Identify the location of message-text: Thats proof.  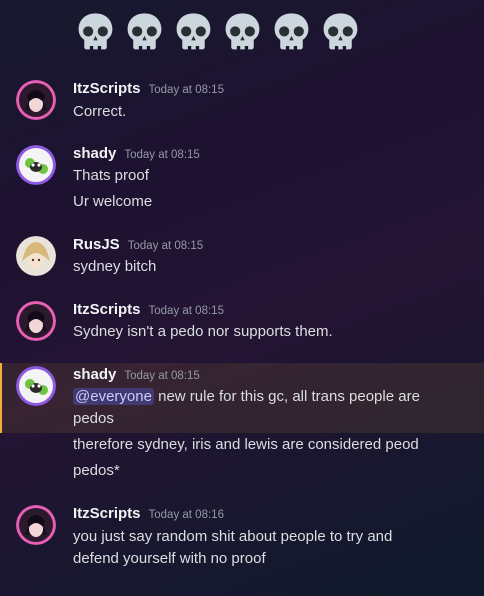
(111, 175).